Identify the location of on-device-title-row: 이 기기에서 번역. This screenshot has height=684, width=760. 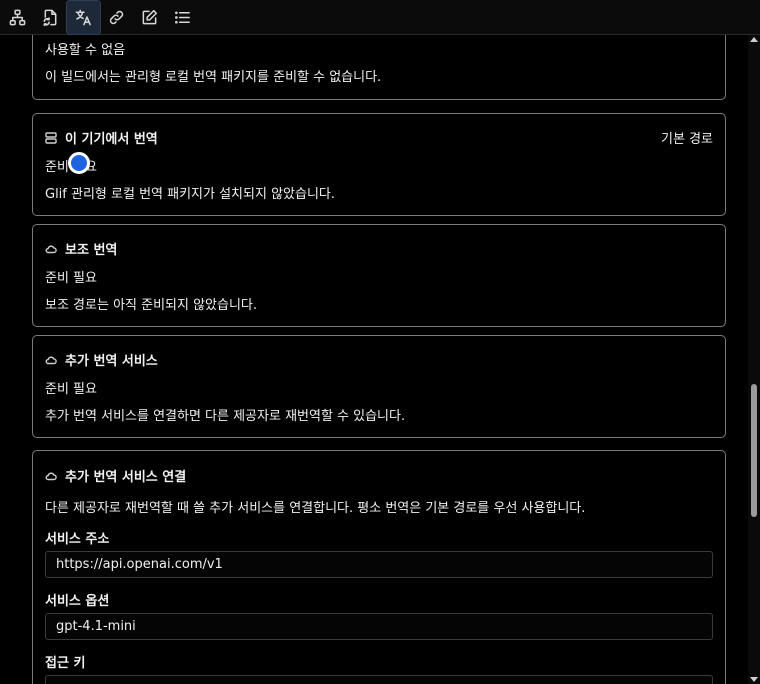
(101, 137).